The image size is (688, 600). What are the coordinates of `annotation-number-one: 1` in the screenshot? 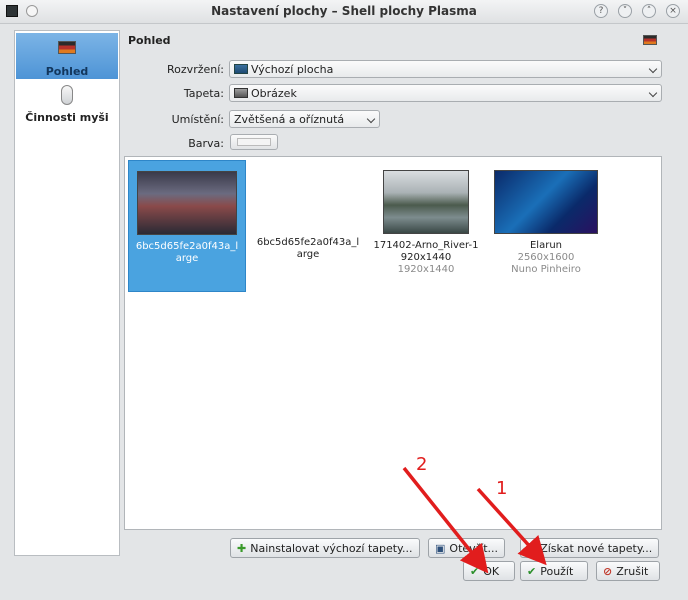 It's located at (502, 488).